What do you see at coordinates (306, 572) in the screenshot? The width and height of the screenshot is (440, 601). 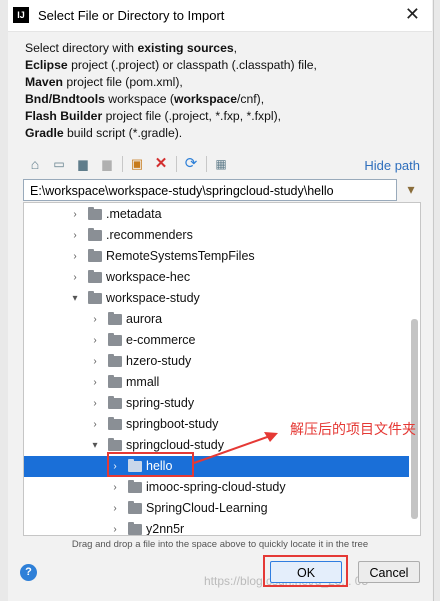 I see `ok-button: OK` at bounding box center [306, 572].